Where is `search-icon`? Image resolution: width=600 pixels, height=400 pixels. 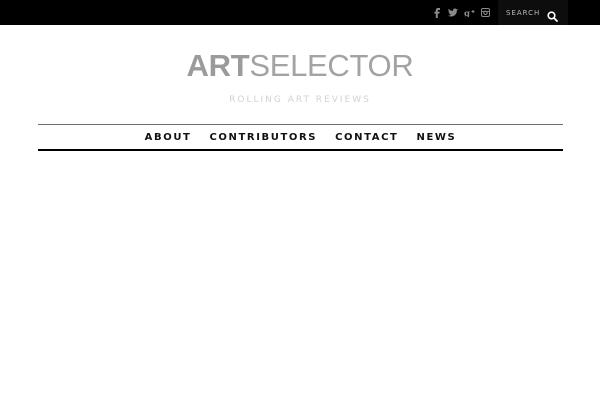 search-icon is located at coordinates (552, 14).